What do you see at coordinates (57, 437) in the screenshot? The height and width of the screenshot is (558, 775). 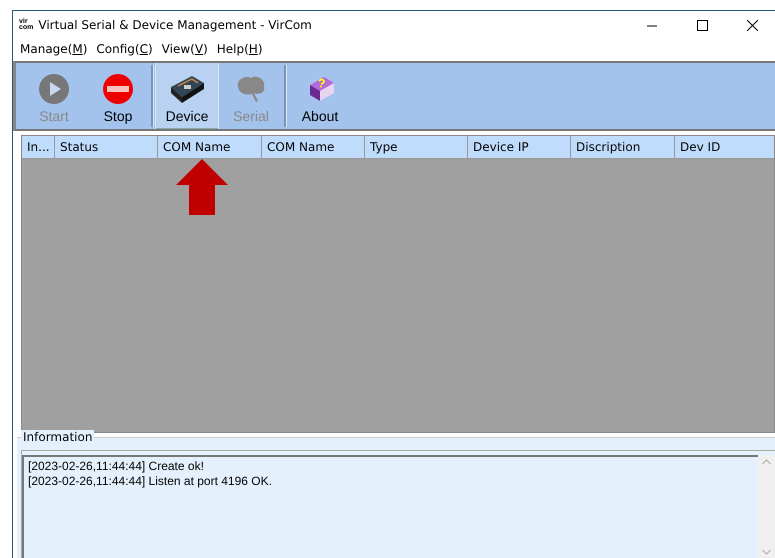 I see `group-title: Information` at bounding box center [57, 437].